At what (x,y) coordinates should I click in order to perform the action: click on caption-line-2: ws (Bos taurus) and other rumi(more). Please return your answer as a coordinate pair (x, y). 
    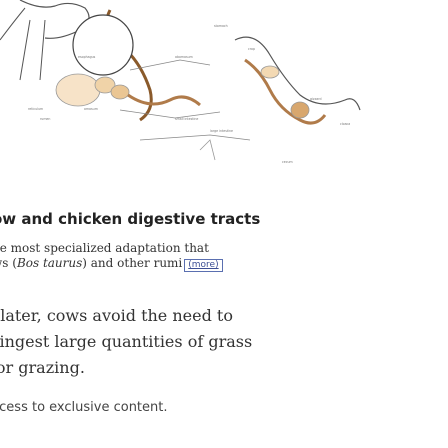
    Looking at the image, I should click on (111, 264).